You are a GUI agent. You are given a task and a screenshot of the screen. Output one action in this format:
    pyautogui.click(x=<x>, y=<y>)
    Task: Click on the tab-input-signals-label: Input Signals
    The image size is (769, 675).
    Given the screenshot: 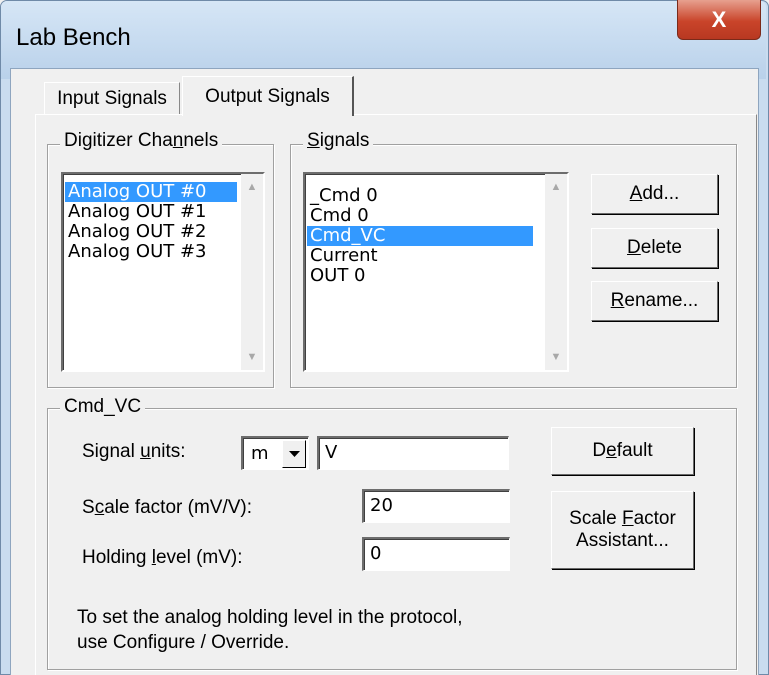 What is the action you would take?
    pyautogui.click(x=112, y=98)
    